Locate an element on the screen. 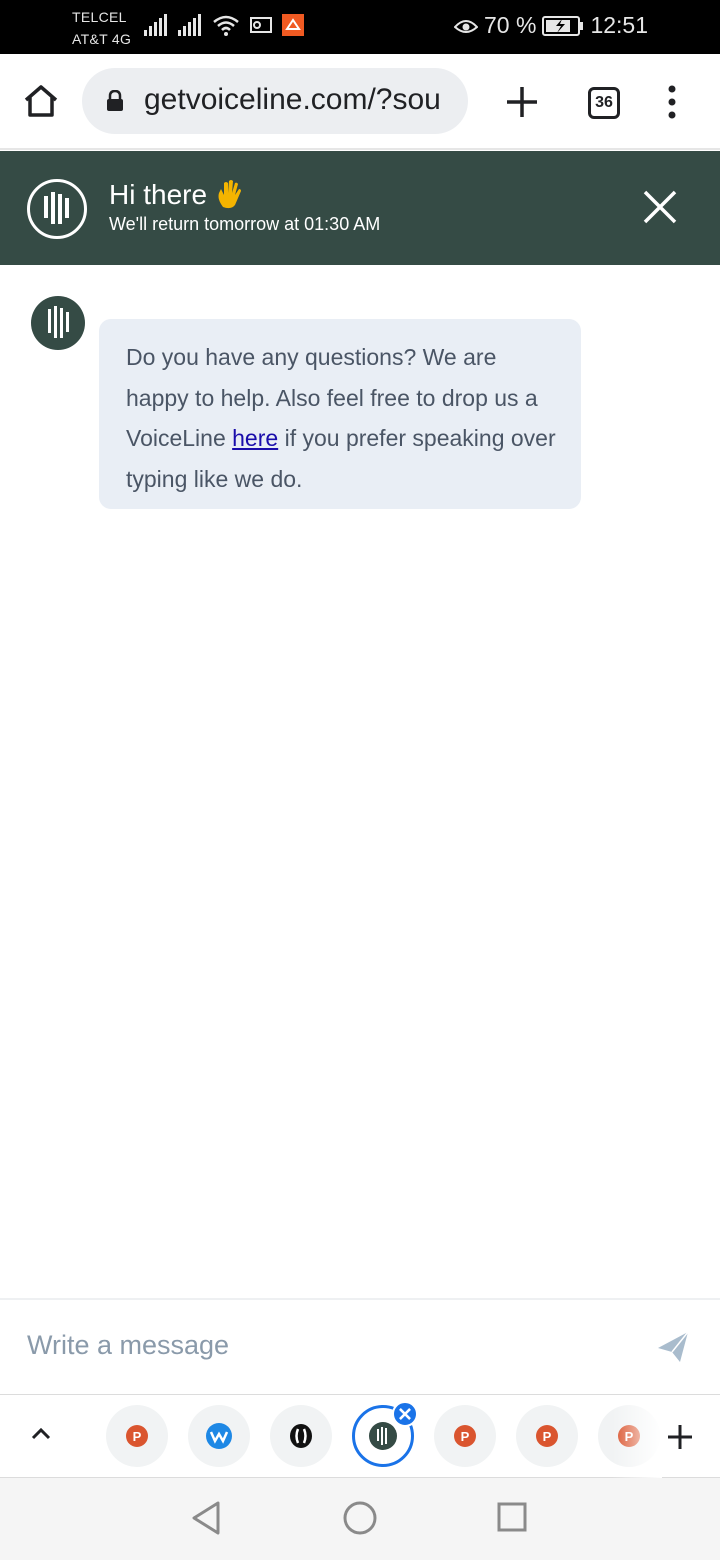 The height and width of the screenshot is (1560, 720). new-tab-icon is located at coordinates (522, 102).